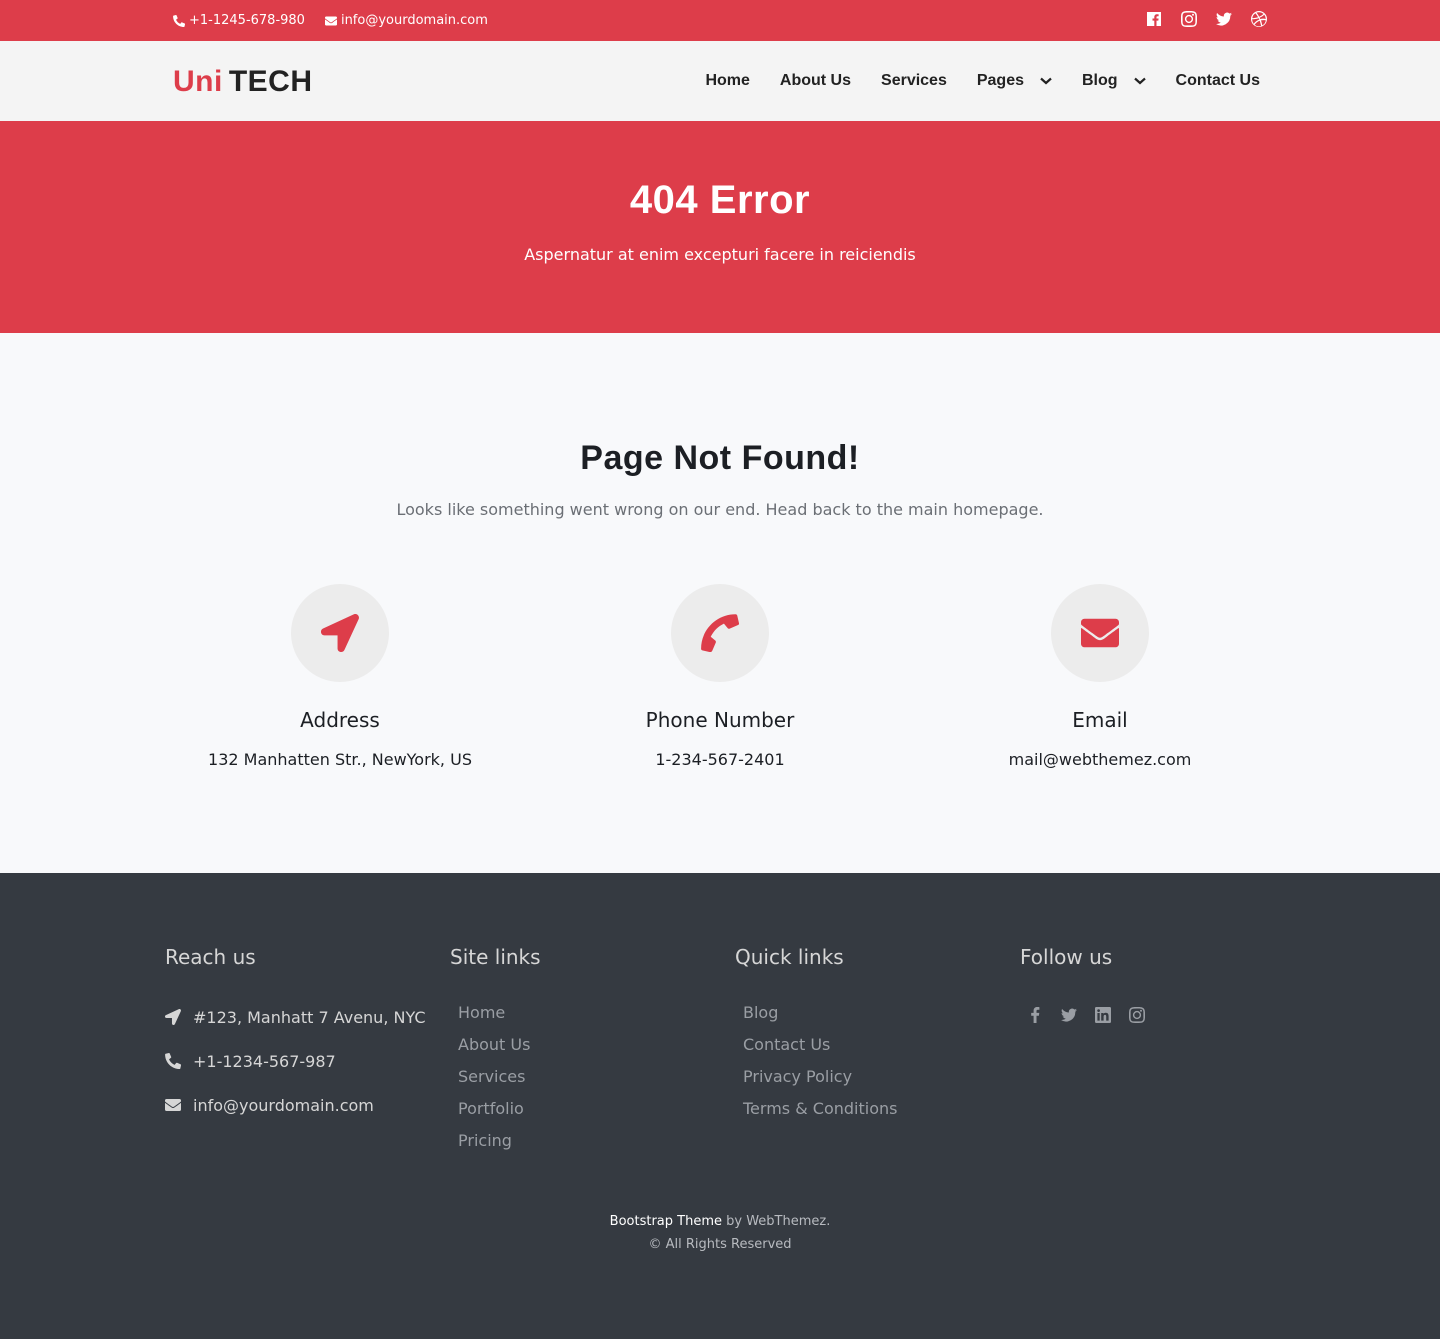 The width and height of the screenshot is (1440, 1339). I want to click on credit-by: by WebThemez., so click(776, 1221).